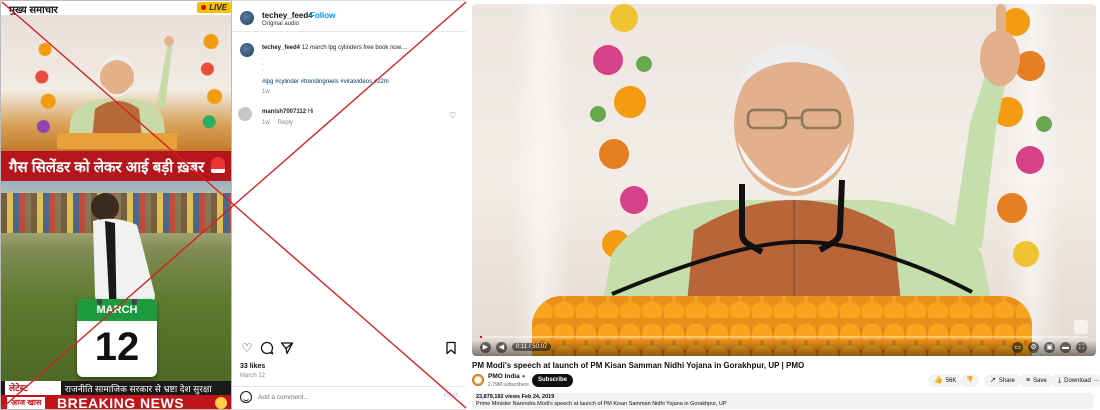 The image size is (1100, 410). I want to click on ticker-badge: लेटेस्ट, so click(33, 388).